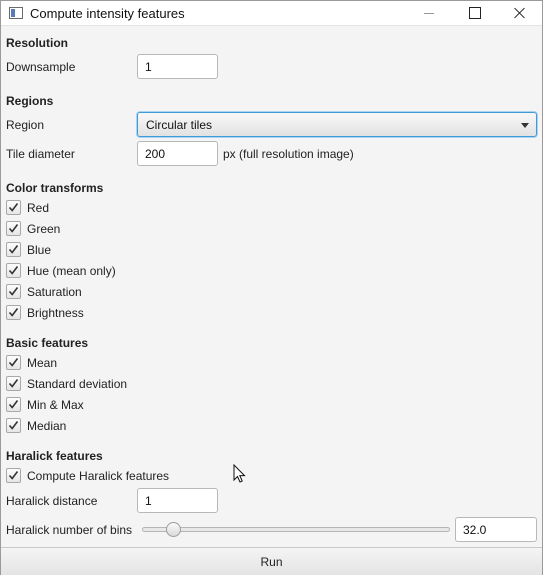 The height and width of the screenshot is (575, 543). What do you see at coordinates (25, 125) in the screenshot?
I see `region-label: Region` at bounding box center [25, 125].